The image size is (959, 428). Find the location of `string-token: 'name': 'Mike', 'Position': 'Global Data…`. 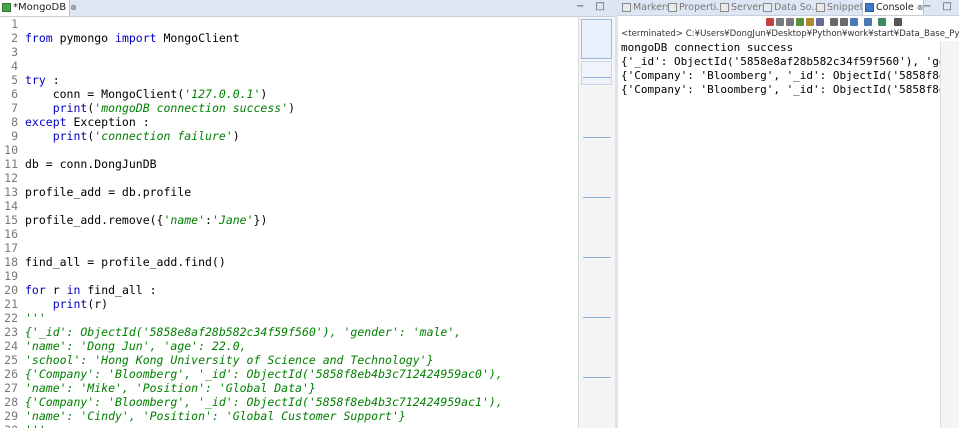

string-token: 'name': 'Mike', 'Position': 'Global Data… is located at coordinates (170, 388).